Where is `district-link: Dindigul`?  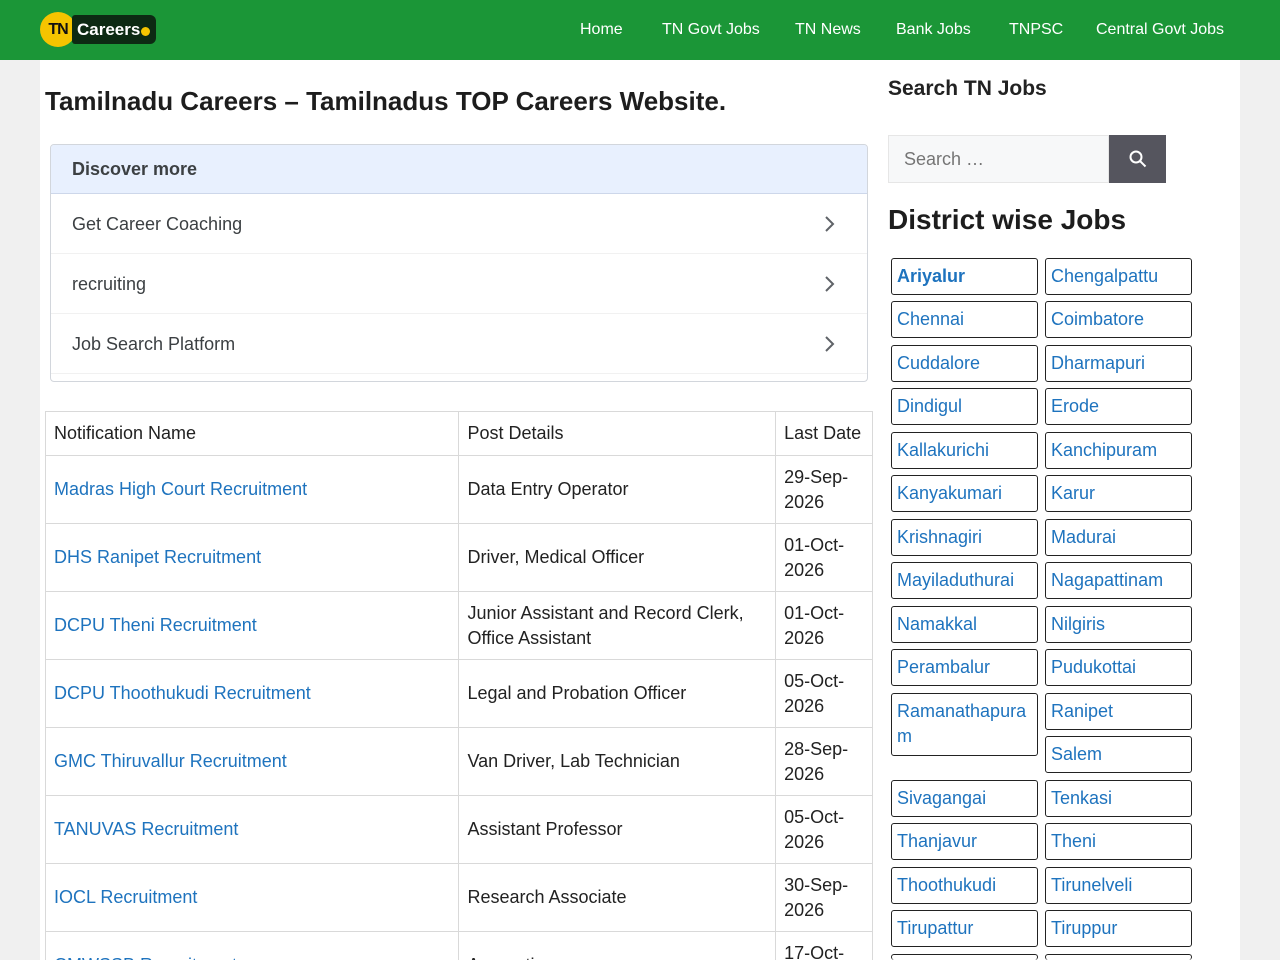
district-link: Dindigul is located at coordinates (964, 406).